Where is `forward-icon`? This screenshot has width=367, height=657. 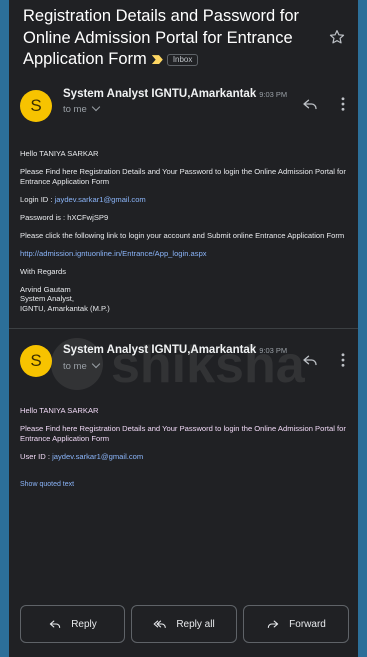 forward-icon is located at coordinates (273, 624).